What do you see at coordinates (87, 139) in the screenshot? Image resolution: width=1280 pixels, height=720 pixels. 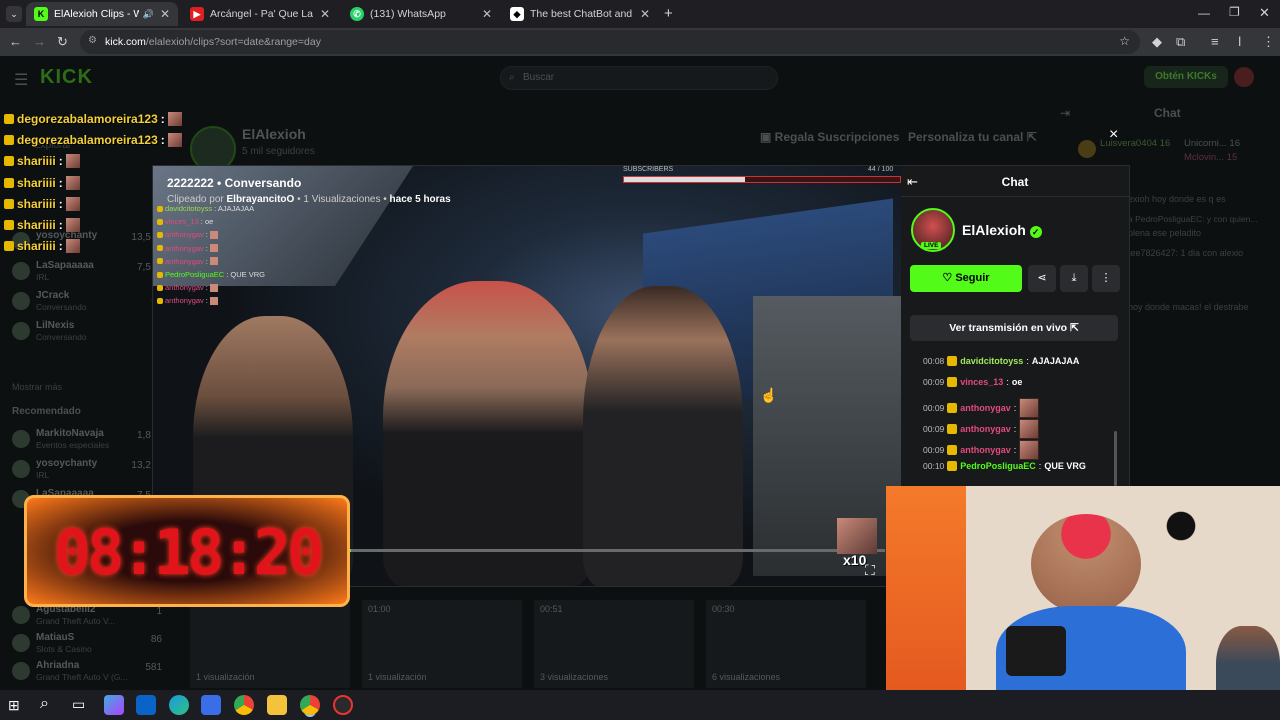 I see `overlay-chat-user: degorezabalamoreira123` at bounding box center [87, 139].